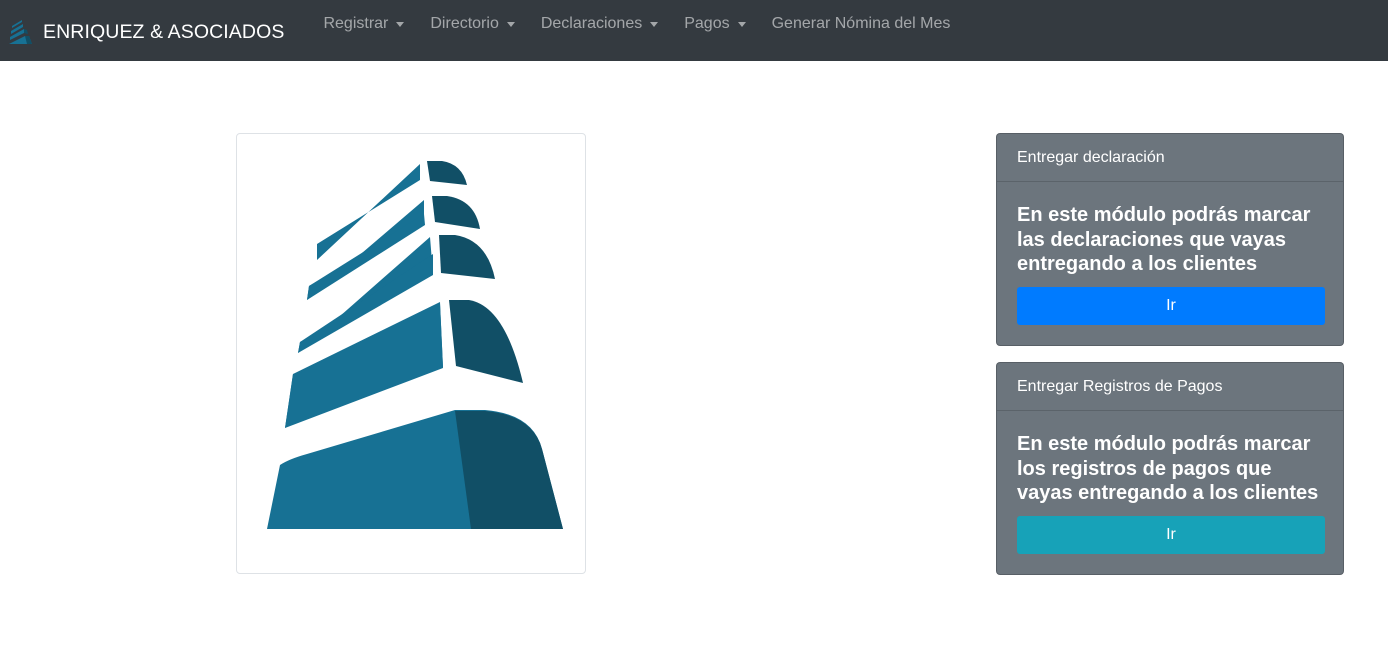 This screenshot has width=1388, height=646. Describe the element at coordinates (356, 23) in the screenshot. I see `nav-label: Registrar` at that location.